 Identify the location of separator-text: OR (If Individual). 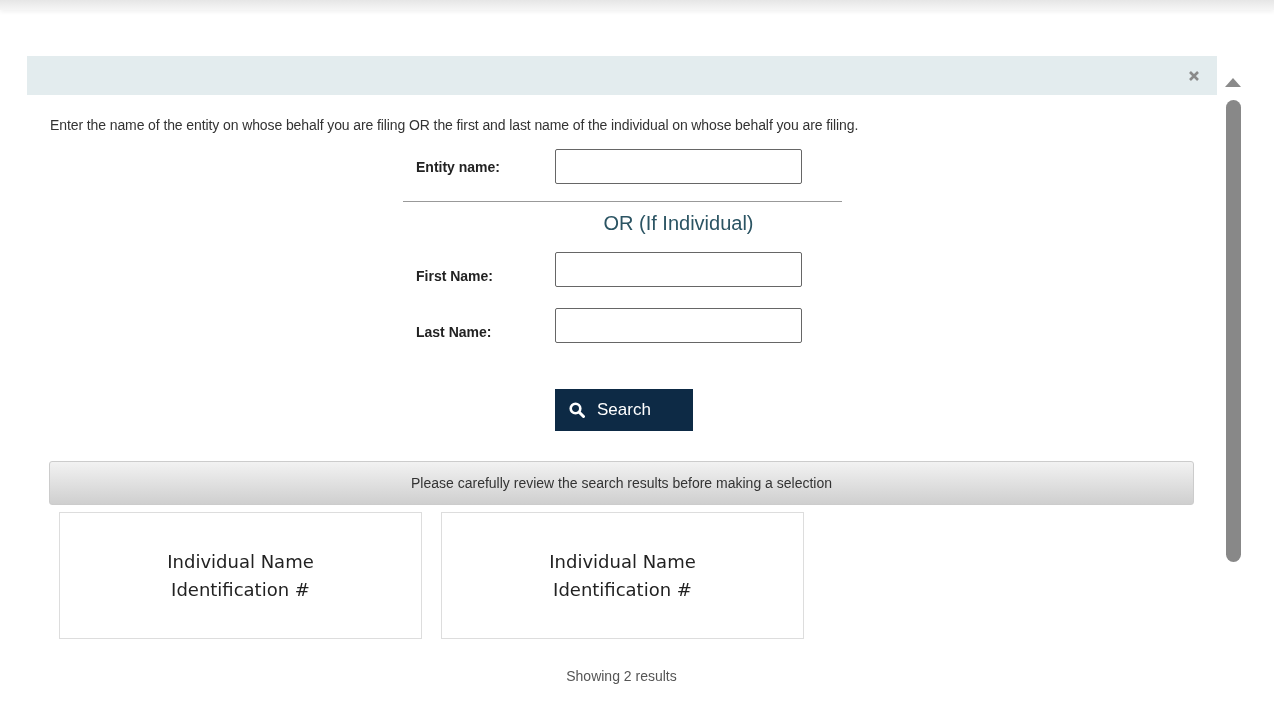
(678, 223).